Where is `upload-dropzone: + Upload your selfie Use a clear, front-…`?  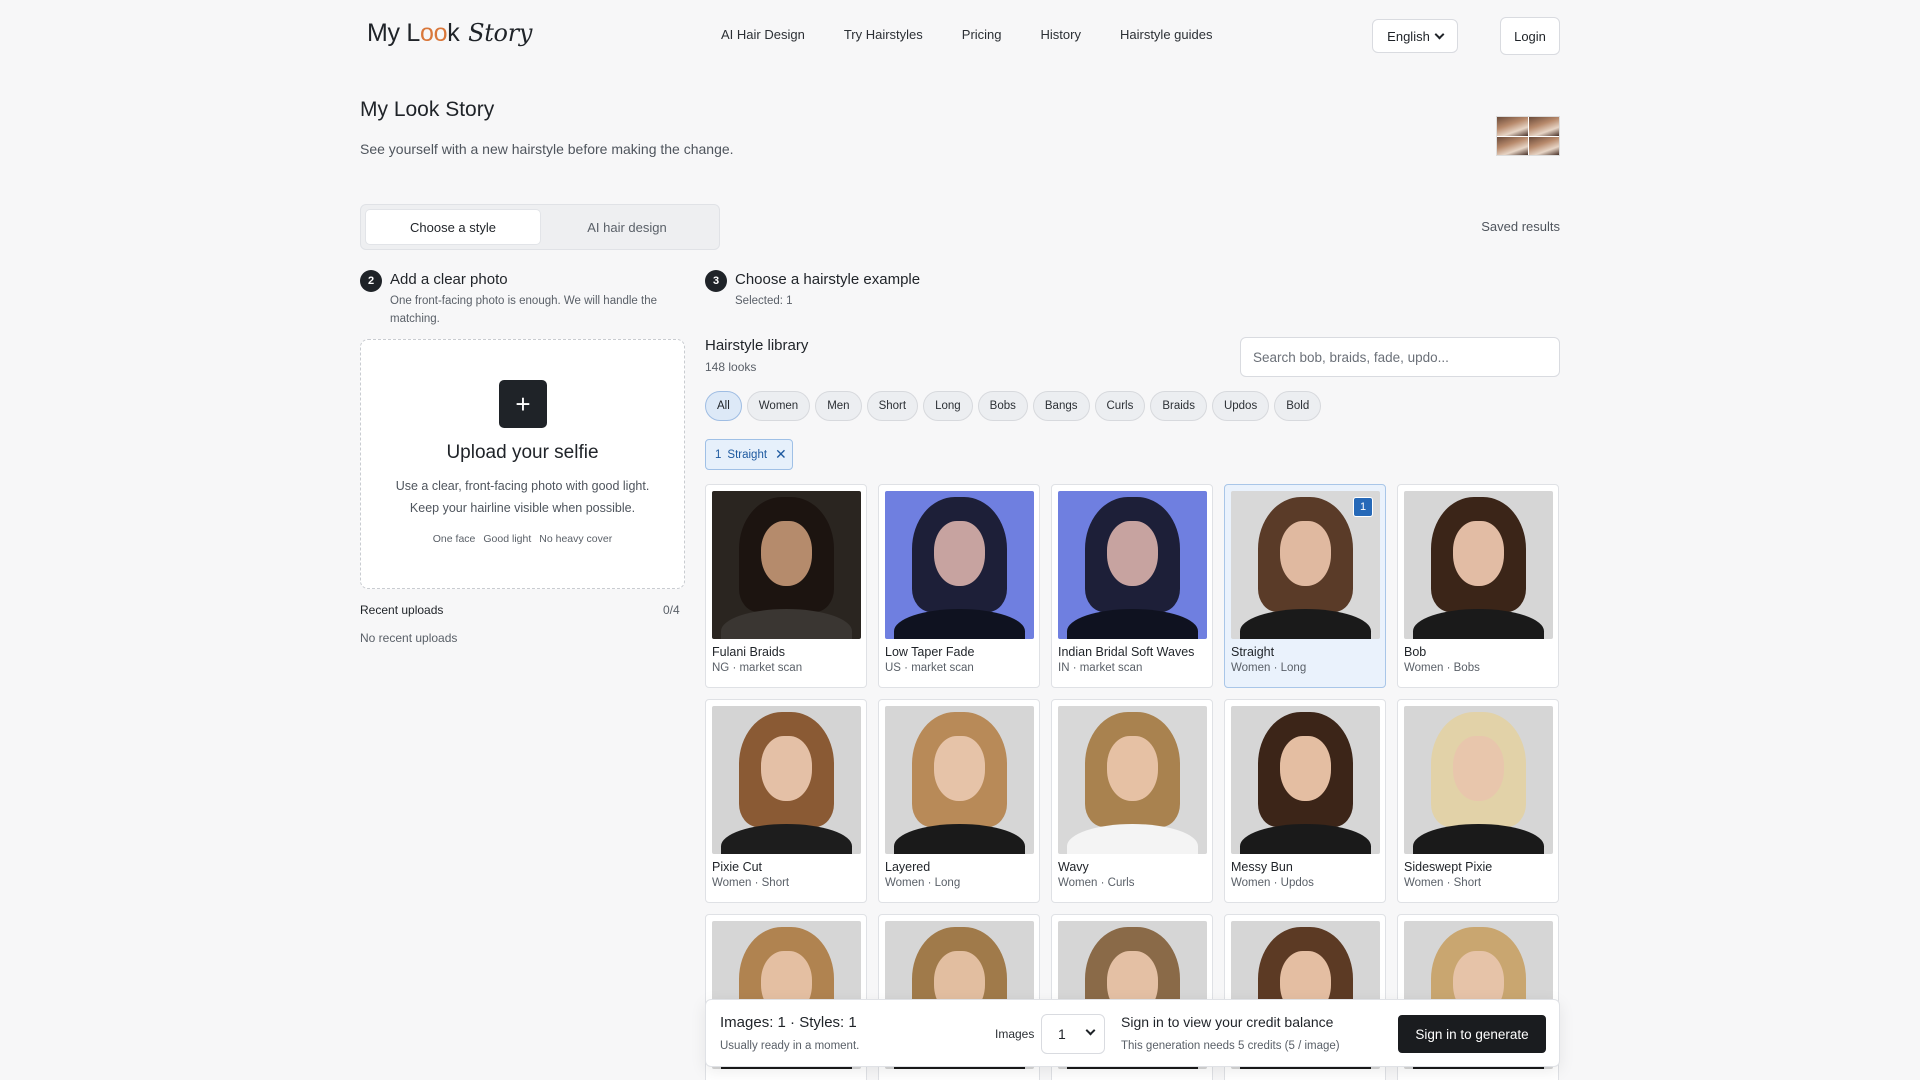
upload-dropzone: + Upload your selfie Use a clear, front-… is located at coordinates (522, 464).